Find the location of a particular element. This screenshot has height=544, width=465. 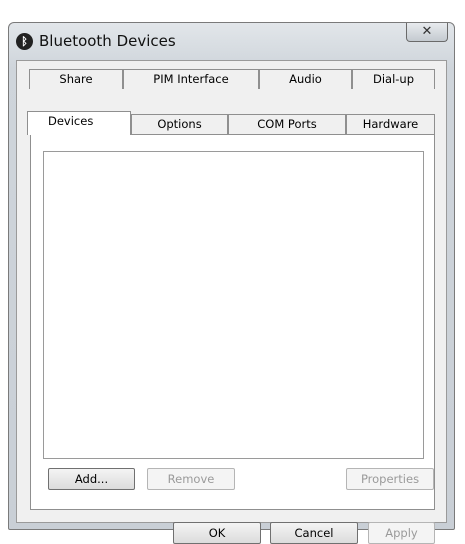

tab-dial-up: Dial-up is located at coordinates (393, 79).